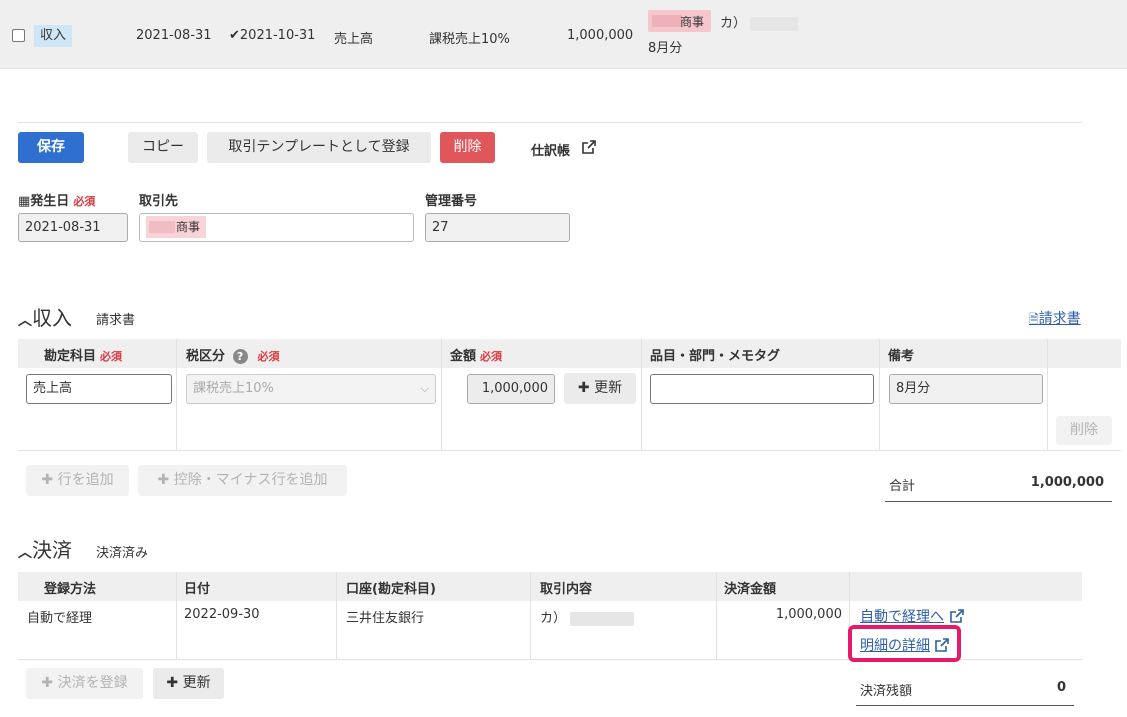 Image resolution: width=1127 pixels, height=717 pixels. I want to click on th-tax: 税区分 ? 必須, so click(233, 356).